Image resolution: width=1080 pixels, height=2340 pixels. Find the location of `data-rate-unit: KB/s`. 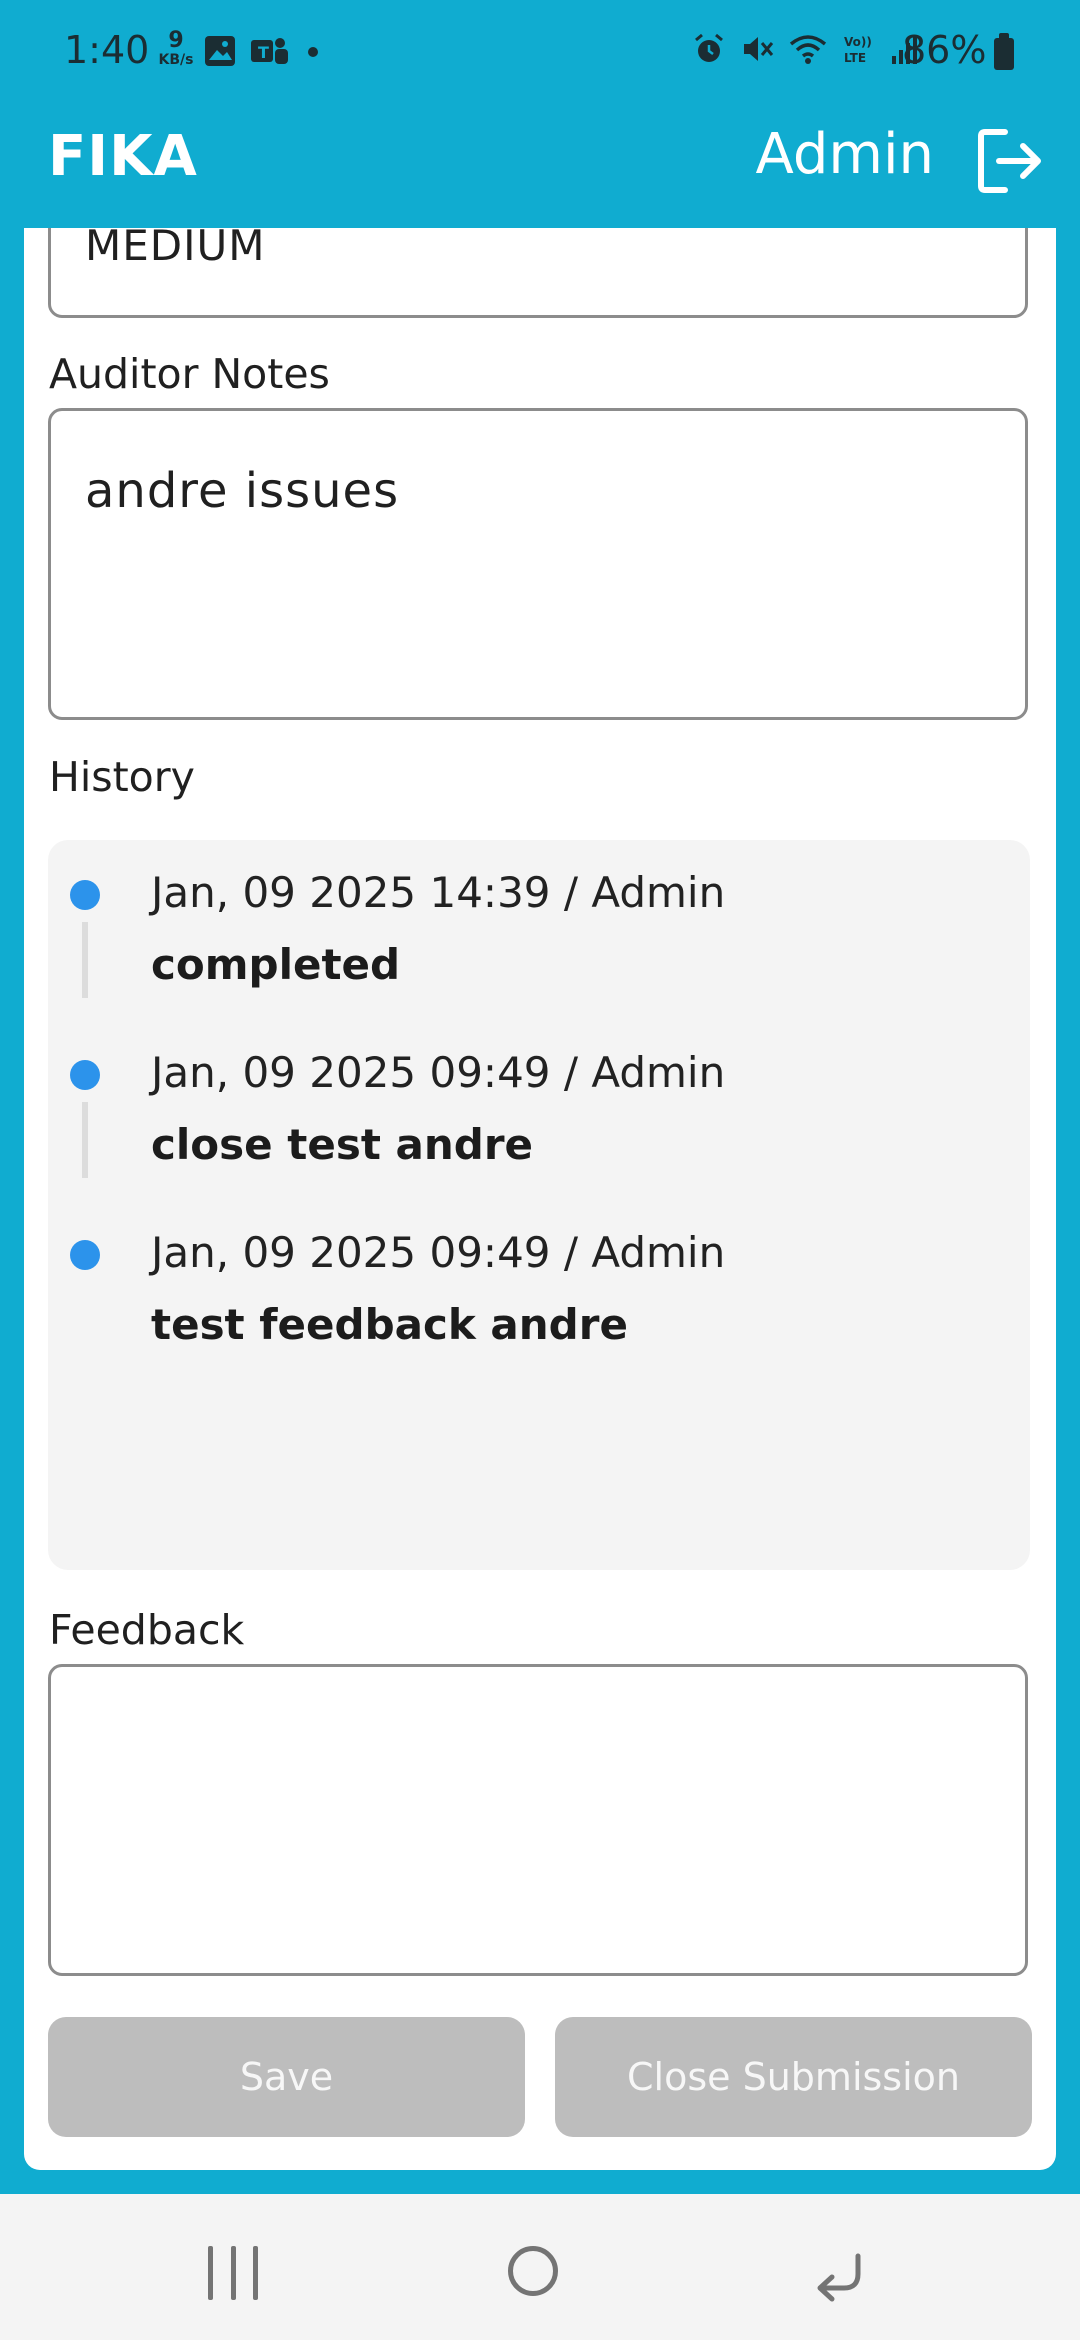

data-rate-unit: KB/s is located at coordinates (176, 60).